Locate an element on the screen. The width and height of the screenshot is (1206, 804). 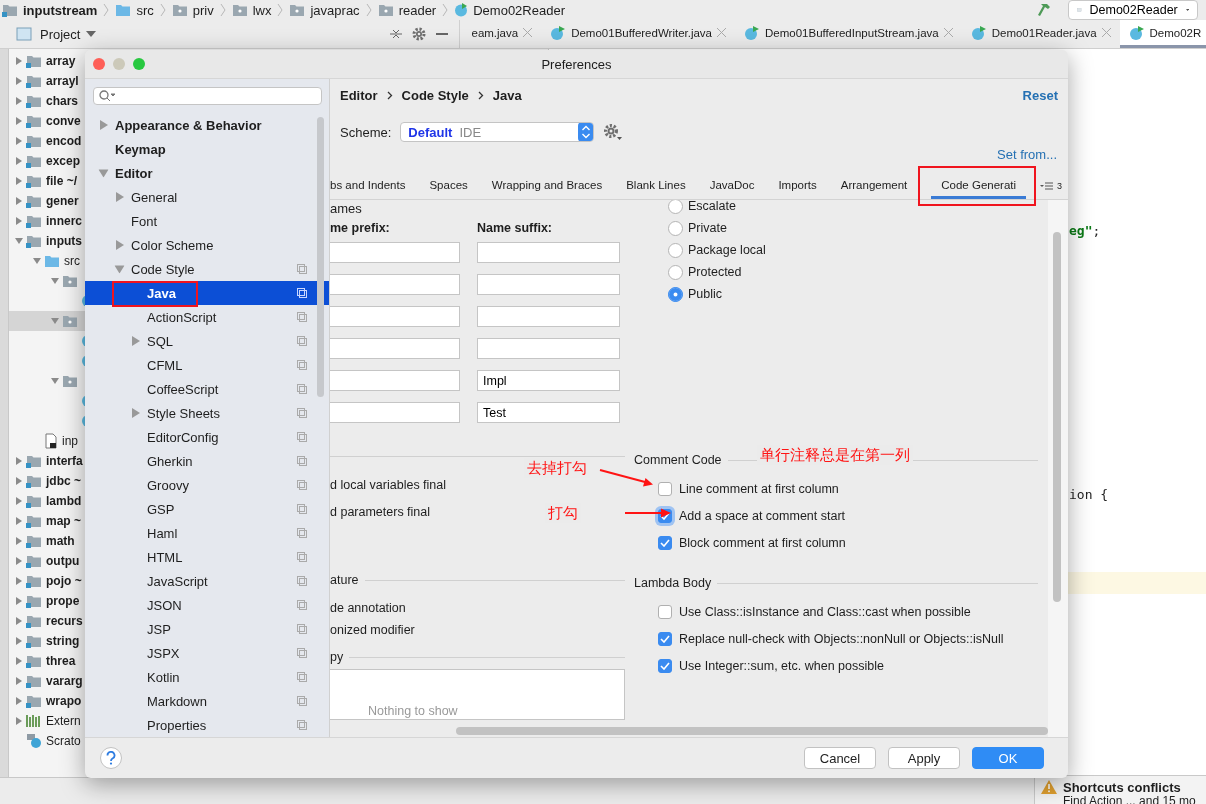
section-title: ature is located at coordinates (344, 580).